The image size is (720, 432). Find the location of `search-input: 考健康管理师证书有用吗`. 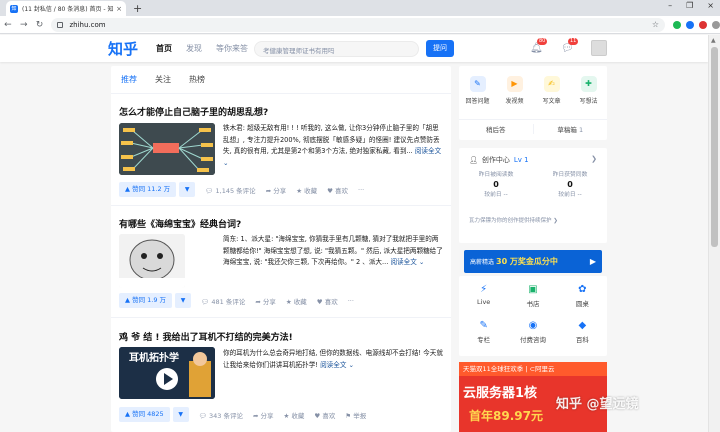

search-input: 考健康管理师证书有用吗 is located at coordinates (336, 49).